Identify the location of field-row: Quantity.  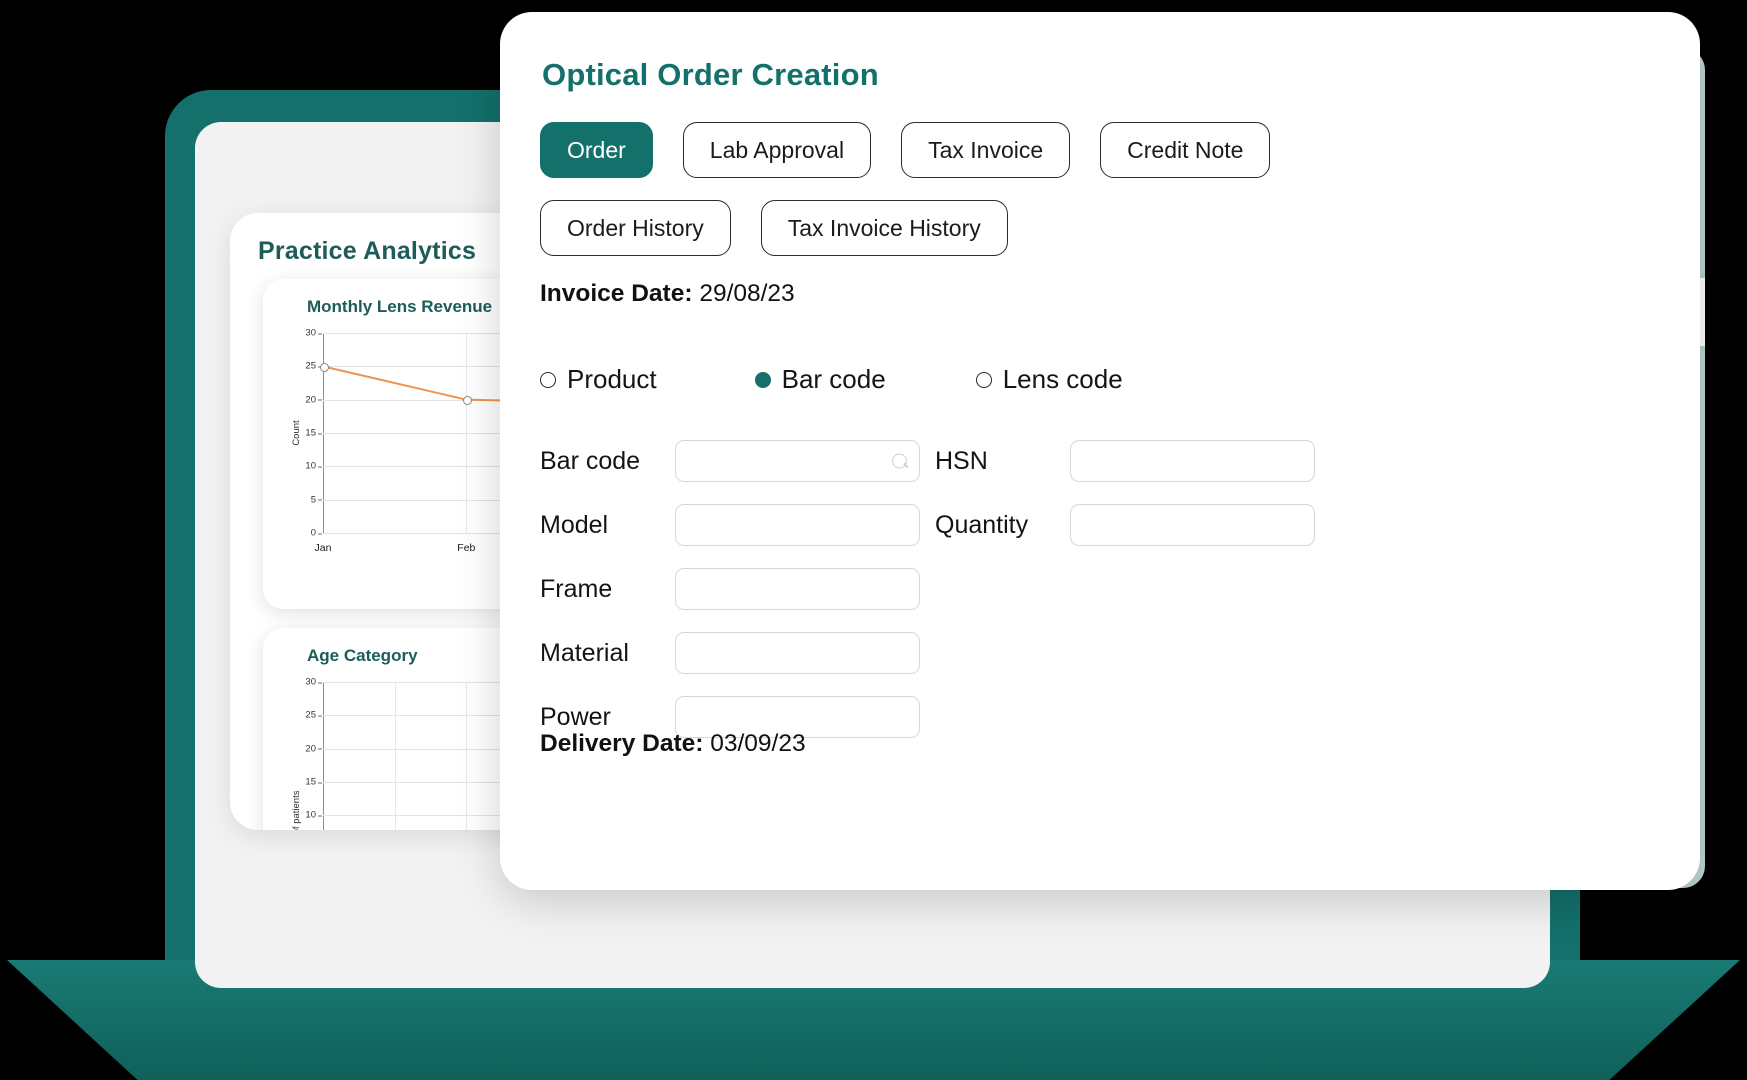
(1125, 525).